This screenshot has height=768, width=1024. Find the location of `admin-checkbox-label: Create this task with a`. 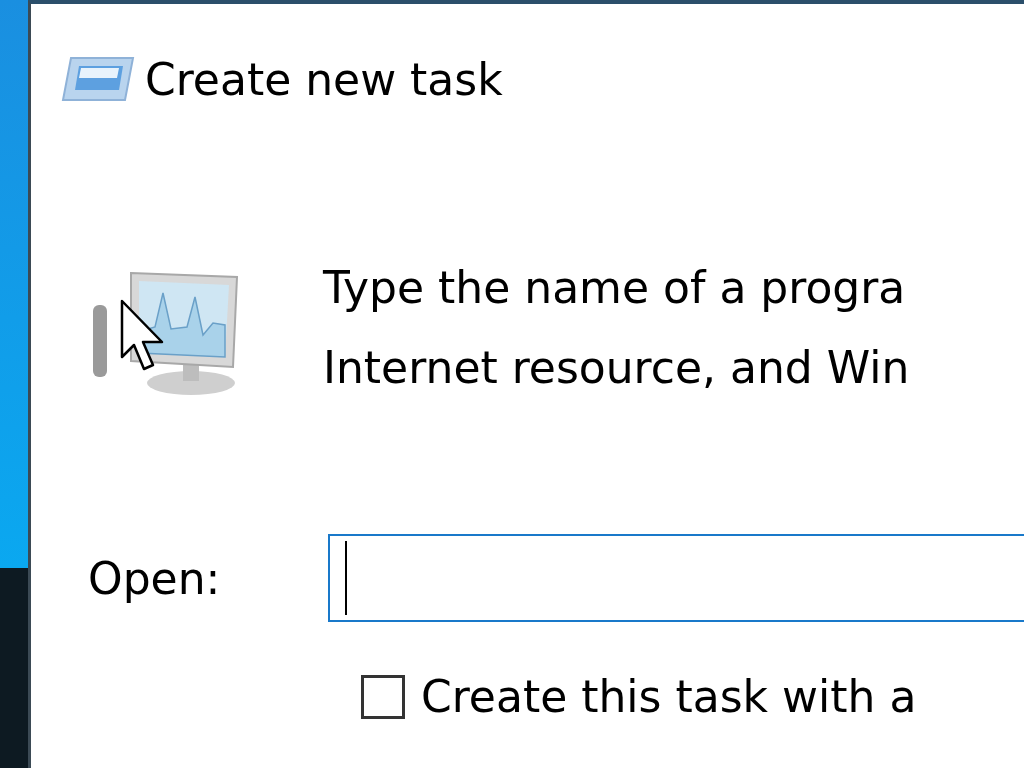

admin-checkbox-label: Create this task with a is located at coordinates (669, 696).